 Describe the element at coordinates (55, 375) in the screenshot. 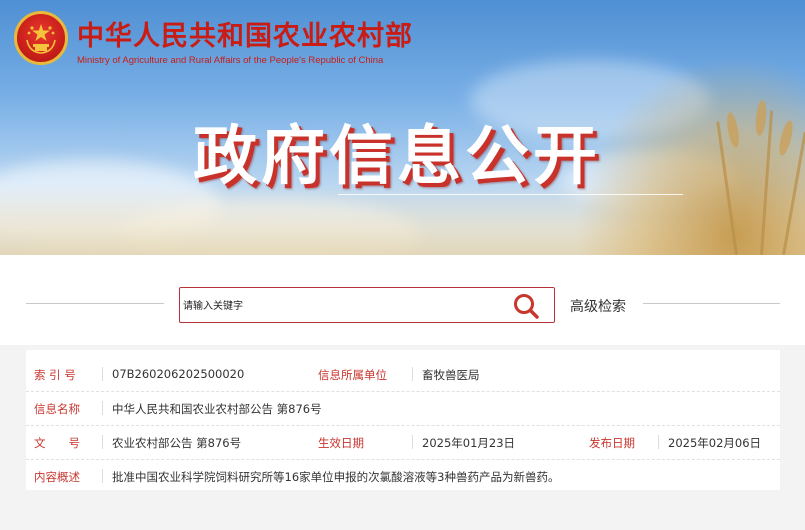

I see `index-label: 索 引 号` at that location.